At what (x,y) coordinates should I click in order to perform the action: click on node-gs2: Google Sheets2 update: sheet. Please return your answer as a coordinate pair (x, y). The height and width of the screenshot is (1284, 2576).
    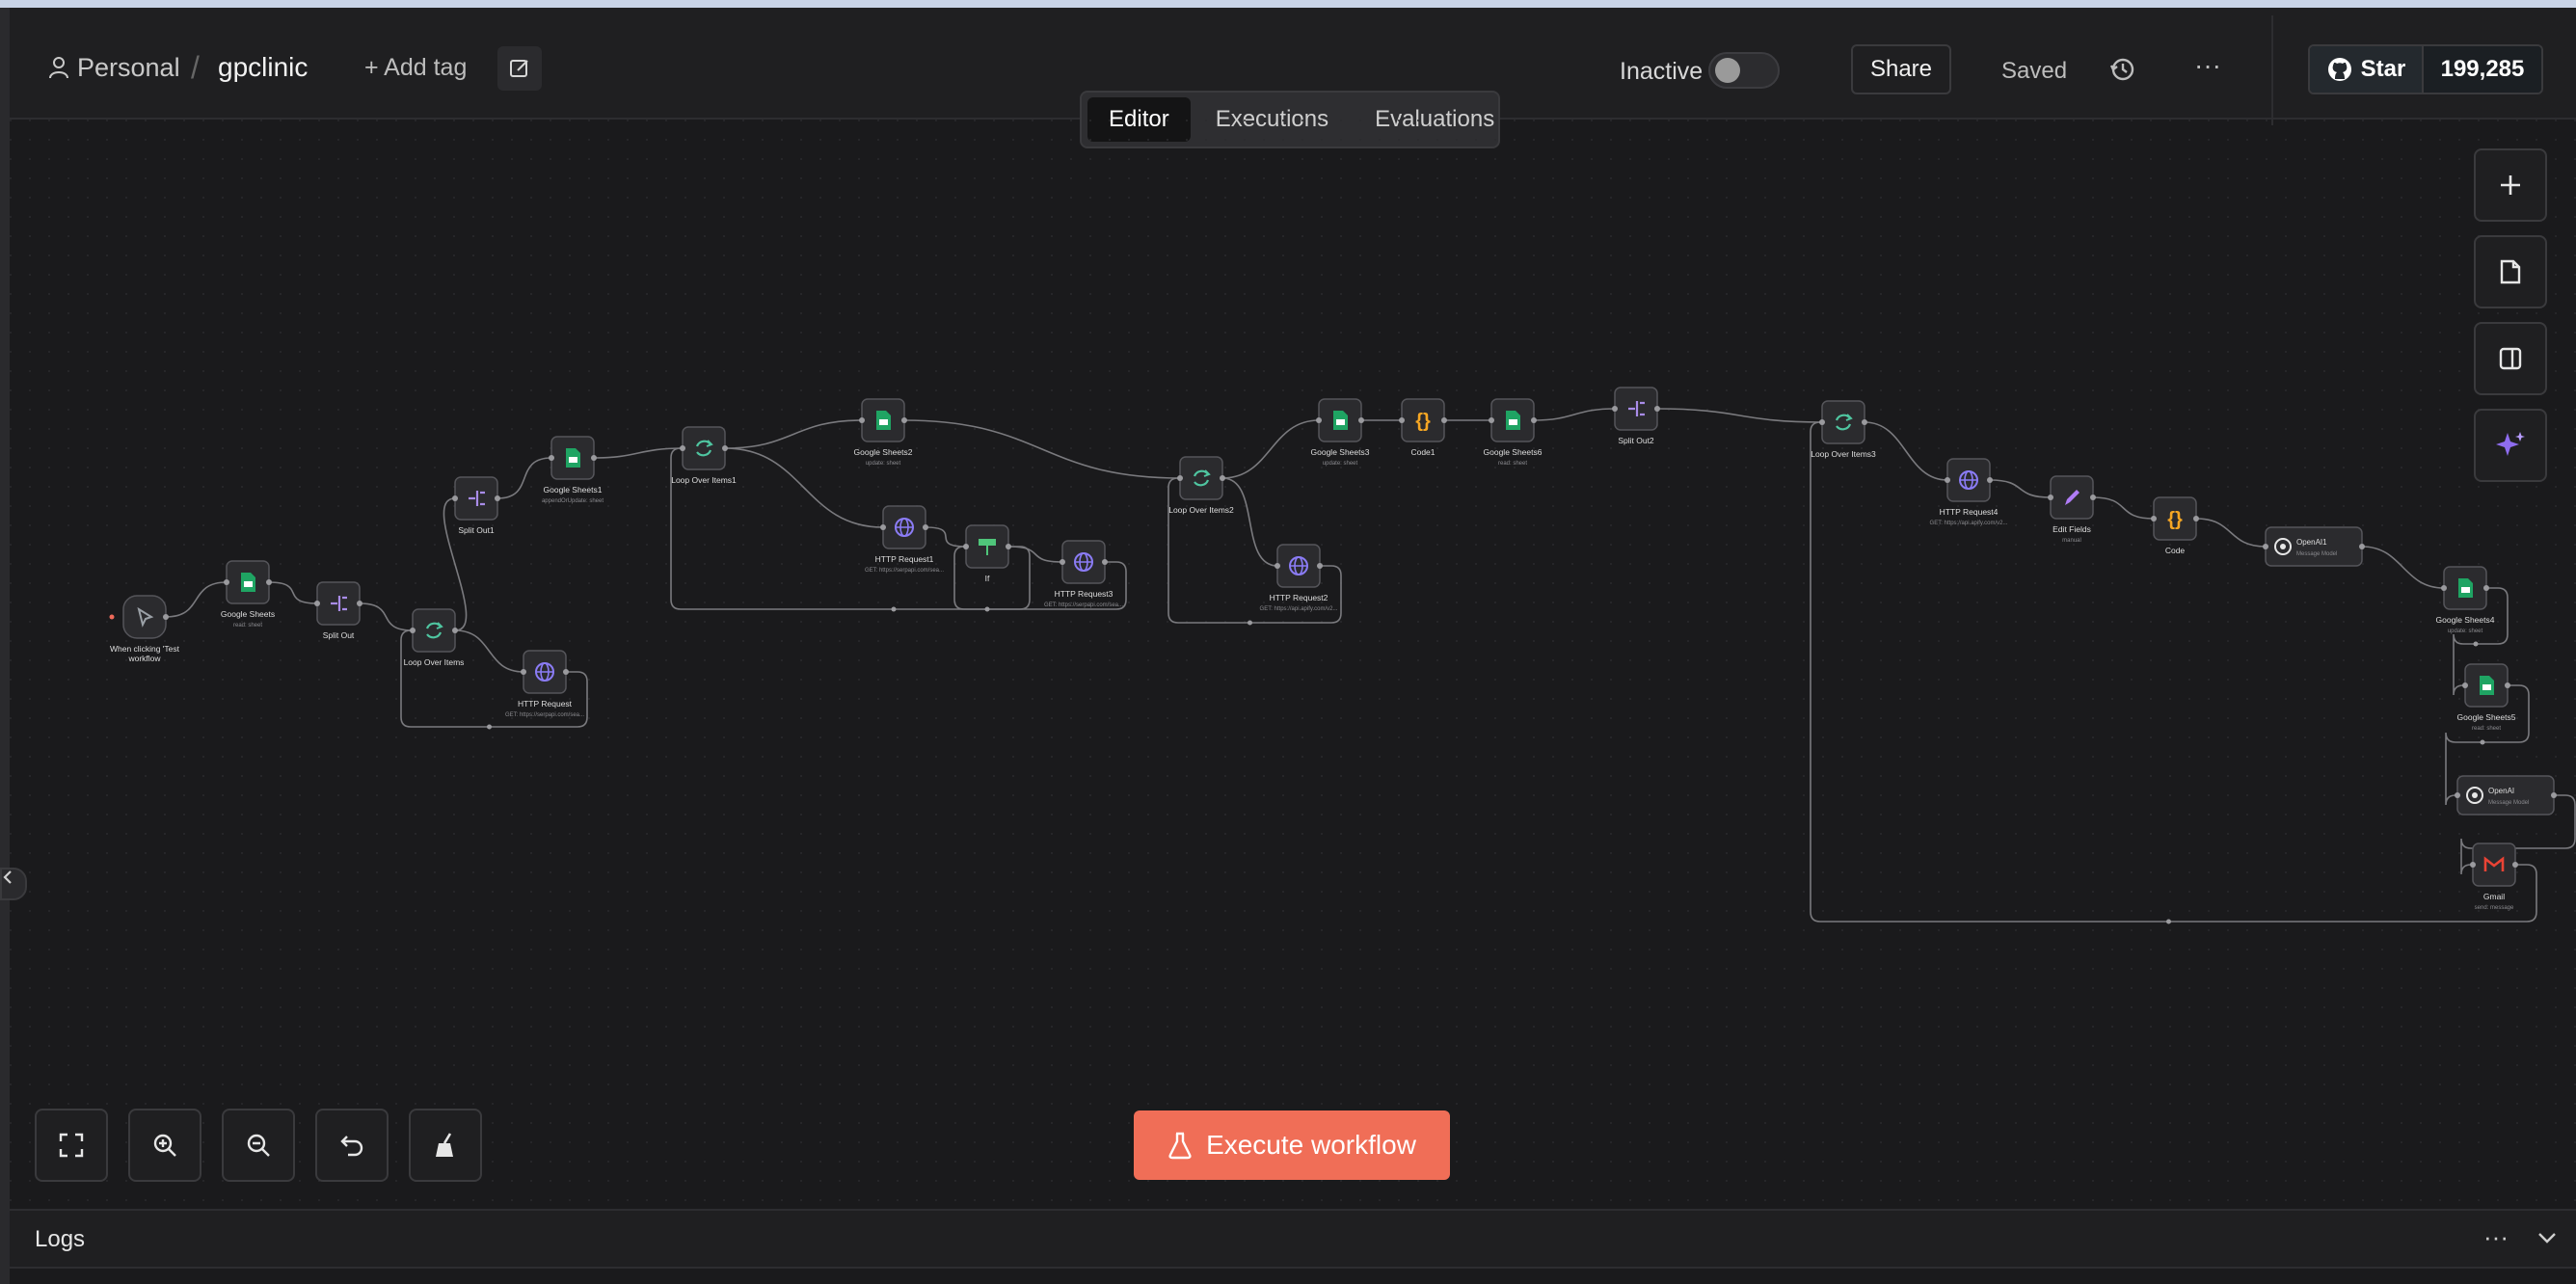
    Looking at the image, I should click on (884, 432).